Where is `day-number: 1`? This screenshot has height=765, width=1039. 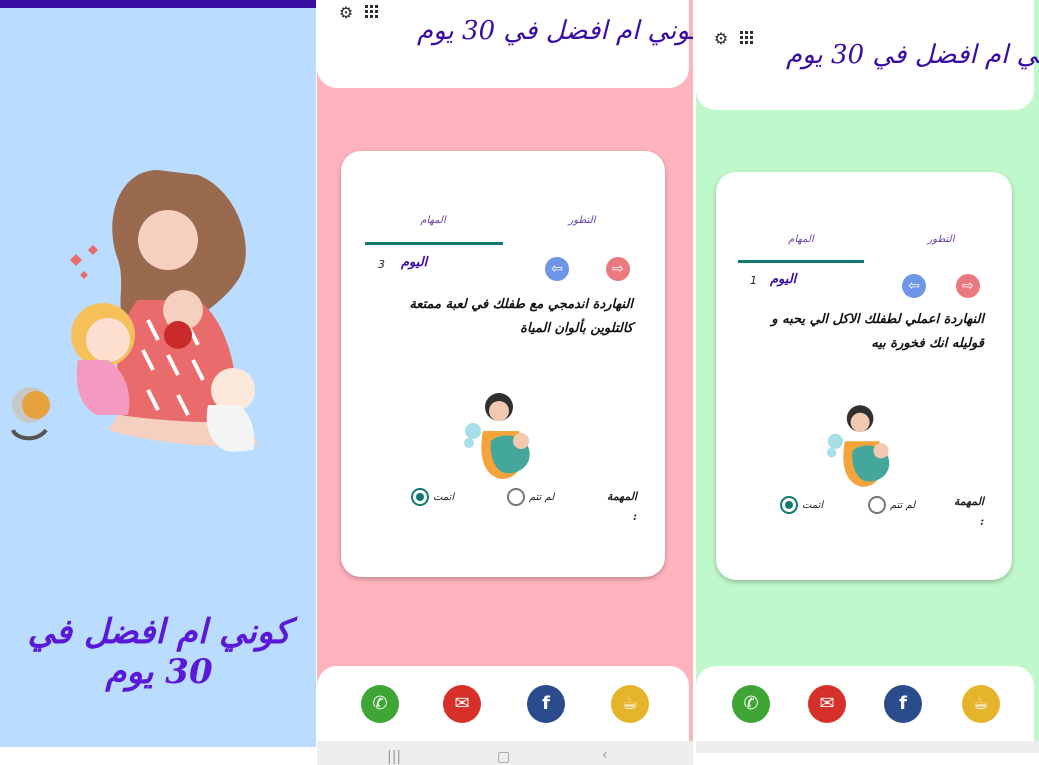
day-number: 1 is located at coordinates (753, 280).